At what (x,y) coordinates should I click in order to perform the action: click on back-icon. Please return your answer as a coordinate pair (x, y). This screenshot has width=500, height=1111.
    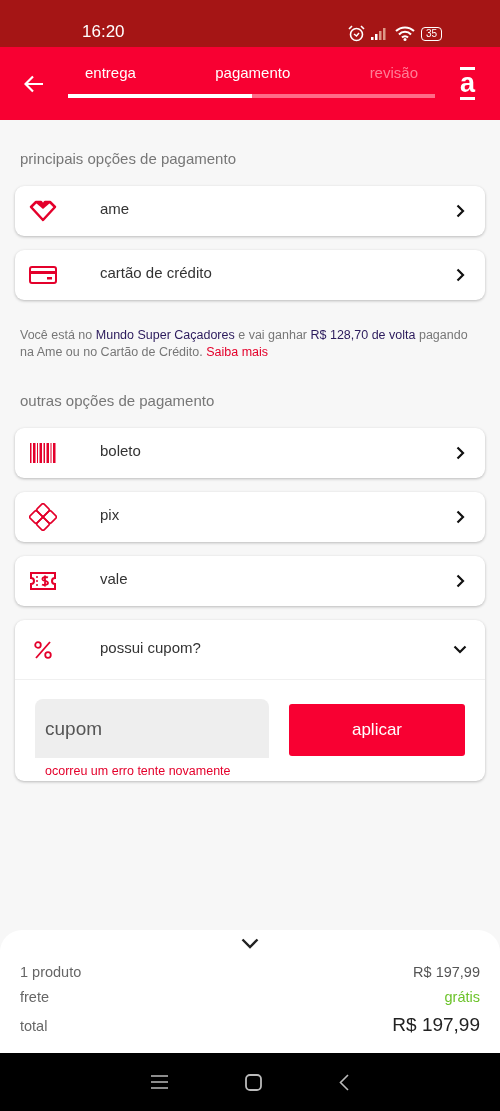
    Looking at the image, I should click on (344, 1082).